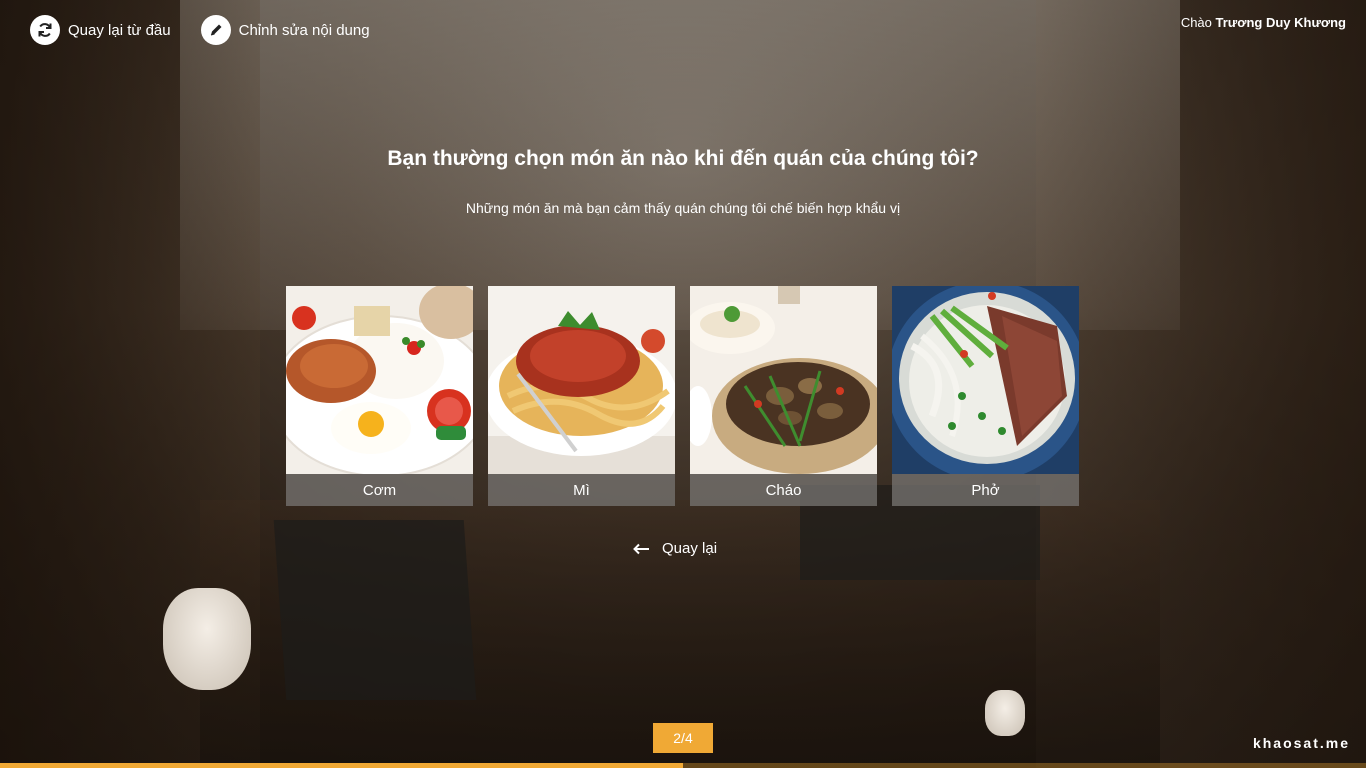  What do you see at coordinates (683, 738) in the screenshot?
I see `page-indicator: 2/4` at bounding box center [683, 738].